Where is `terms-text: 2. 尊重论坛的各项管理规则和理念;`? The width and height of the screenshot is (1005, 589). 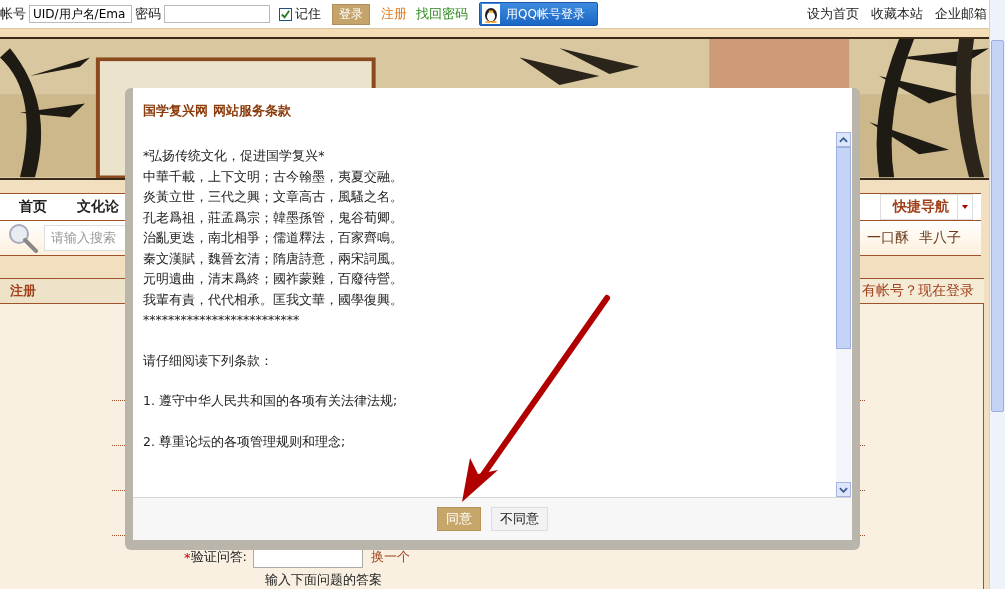 terms-text: 2. 尊重论坛的各项管理规则和理念; is located at coordinates (245, 441).